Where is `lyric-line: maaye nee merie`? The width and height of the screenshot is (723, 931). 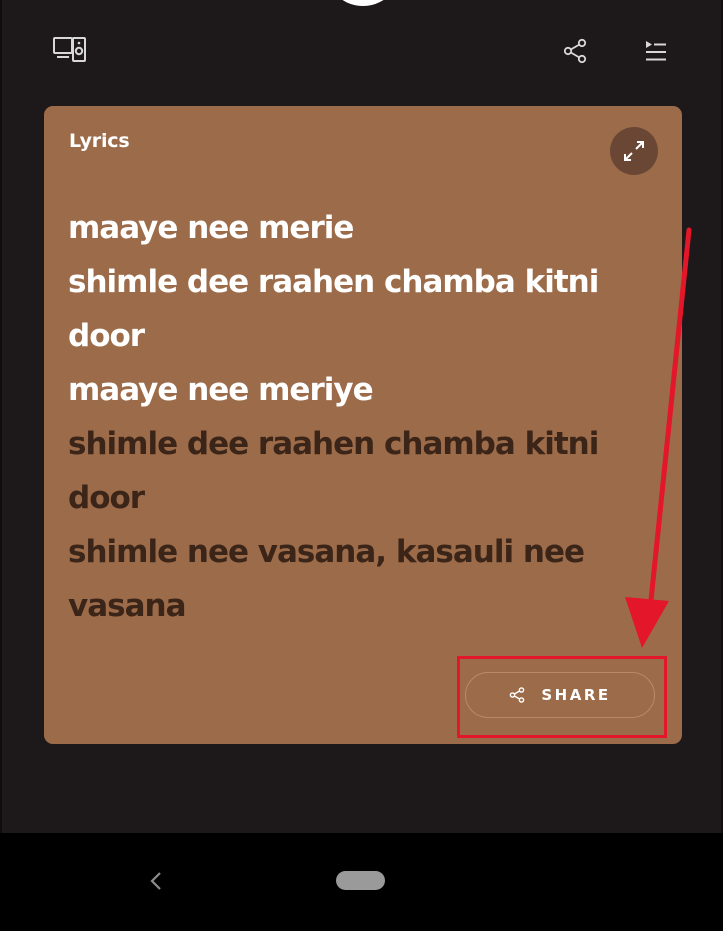
lyric-line: maaye nee merie is located at coordinates (211, 228).